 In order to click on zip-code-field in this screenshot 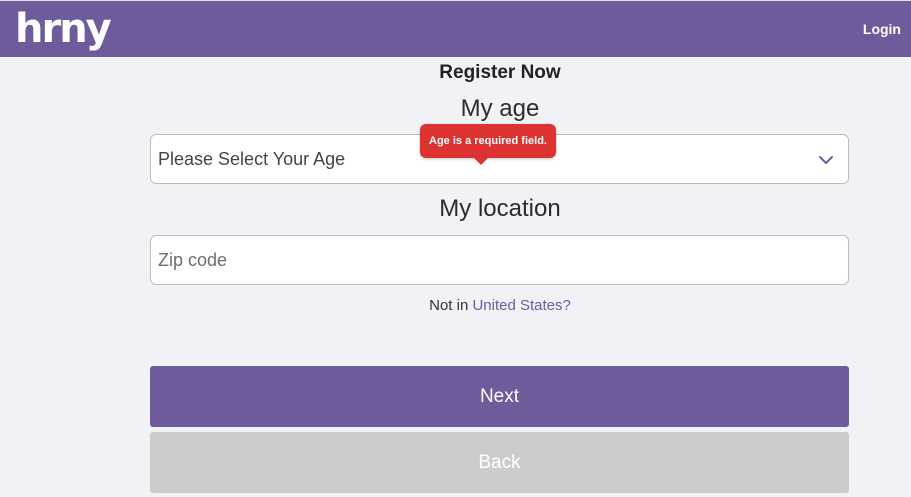, I will do `click(499, 260)`.